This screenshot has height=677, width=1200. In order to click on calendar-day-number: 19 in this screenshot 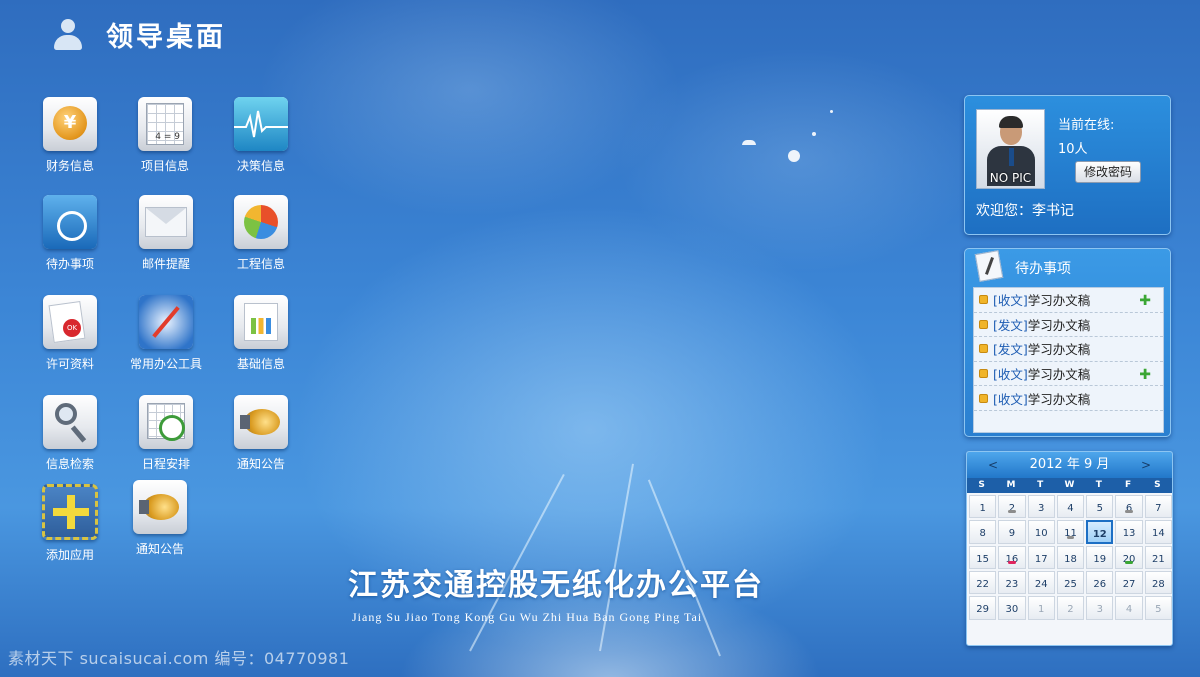, I will do `click(1100, 559)`.